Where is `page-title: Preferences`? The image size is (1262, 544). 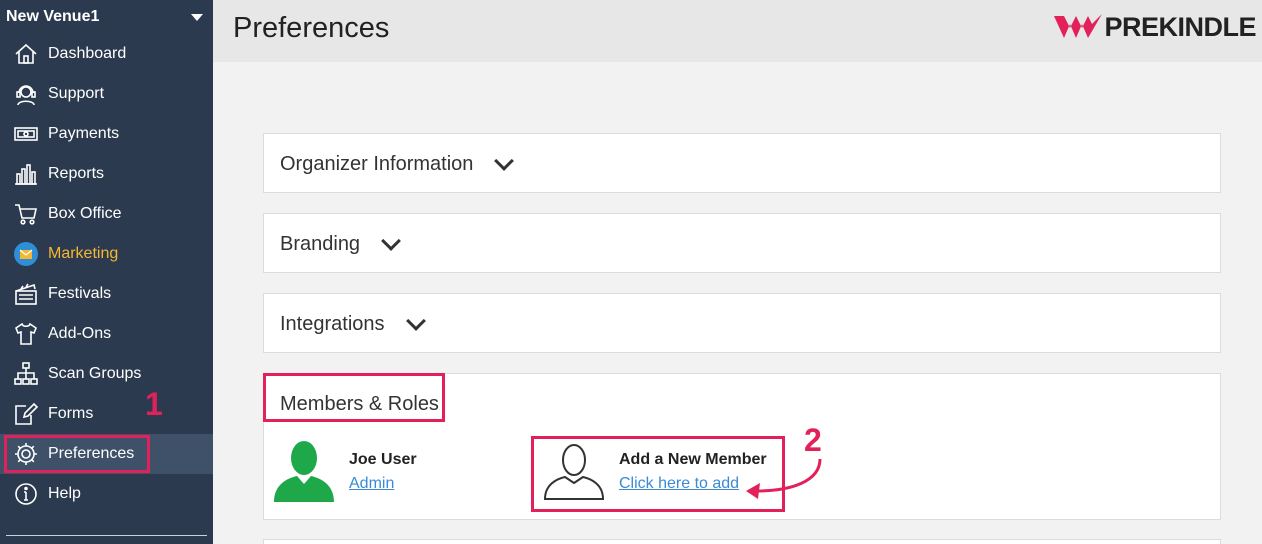
page-title: Preferences is located at coordinates (311, 28).